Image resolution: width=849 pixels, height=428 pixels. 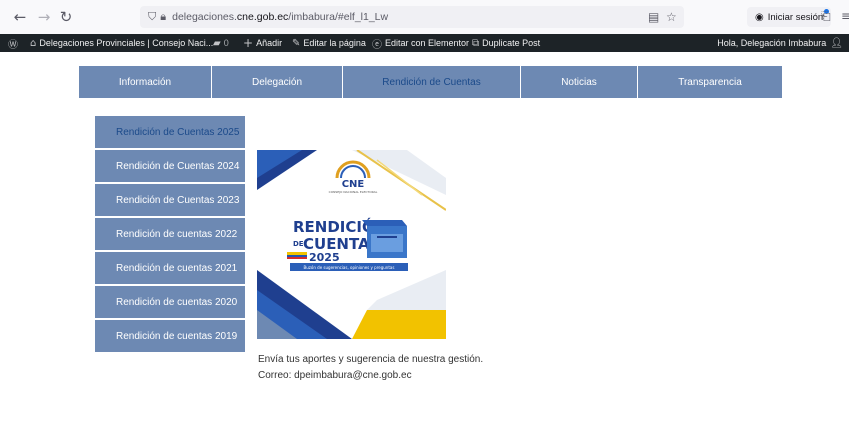 I want to click on edit-page-link: ✎ Editar la página, so click(x=329, y=43).